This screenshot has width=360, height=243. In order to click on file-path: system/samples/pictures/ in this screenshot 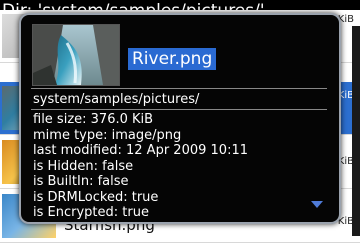, I will do `click(116, 99)`.